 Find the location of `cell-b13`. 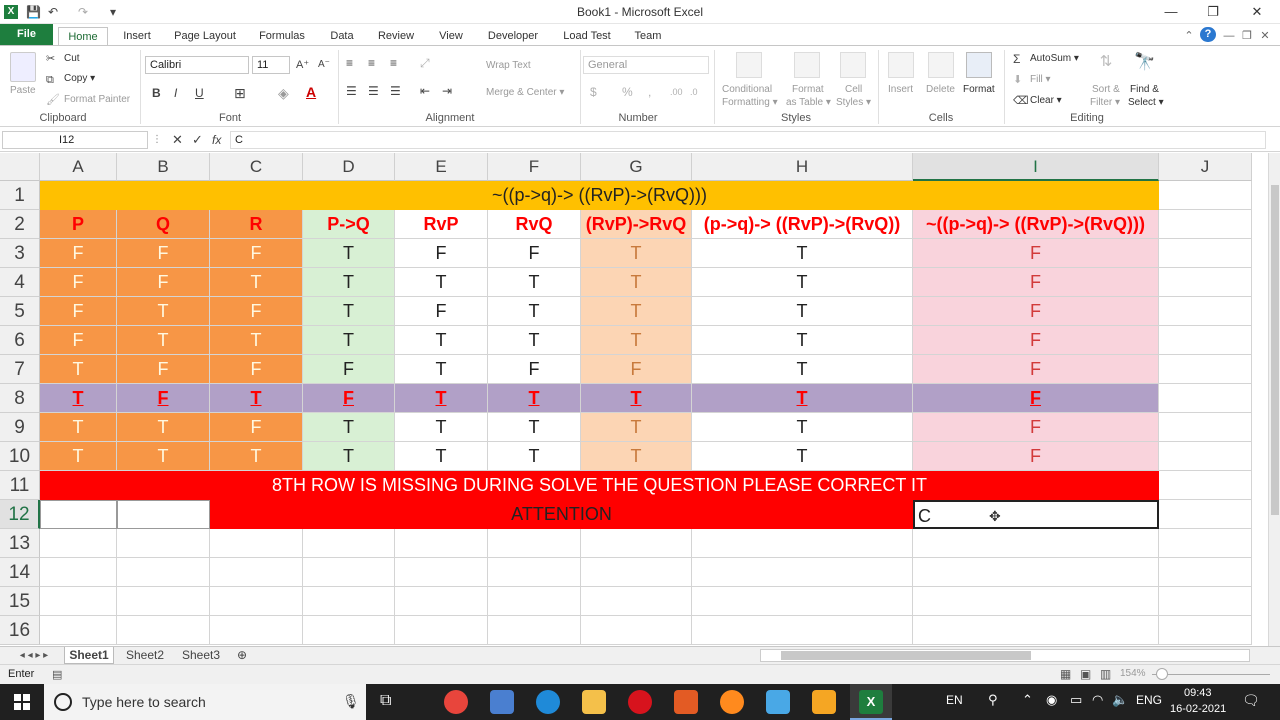

cell-b13 is located at coordinates (163, 543).